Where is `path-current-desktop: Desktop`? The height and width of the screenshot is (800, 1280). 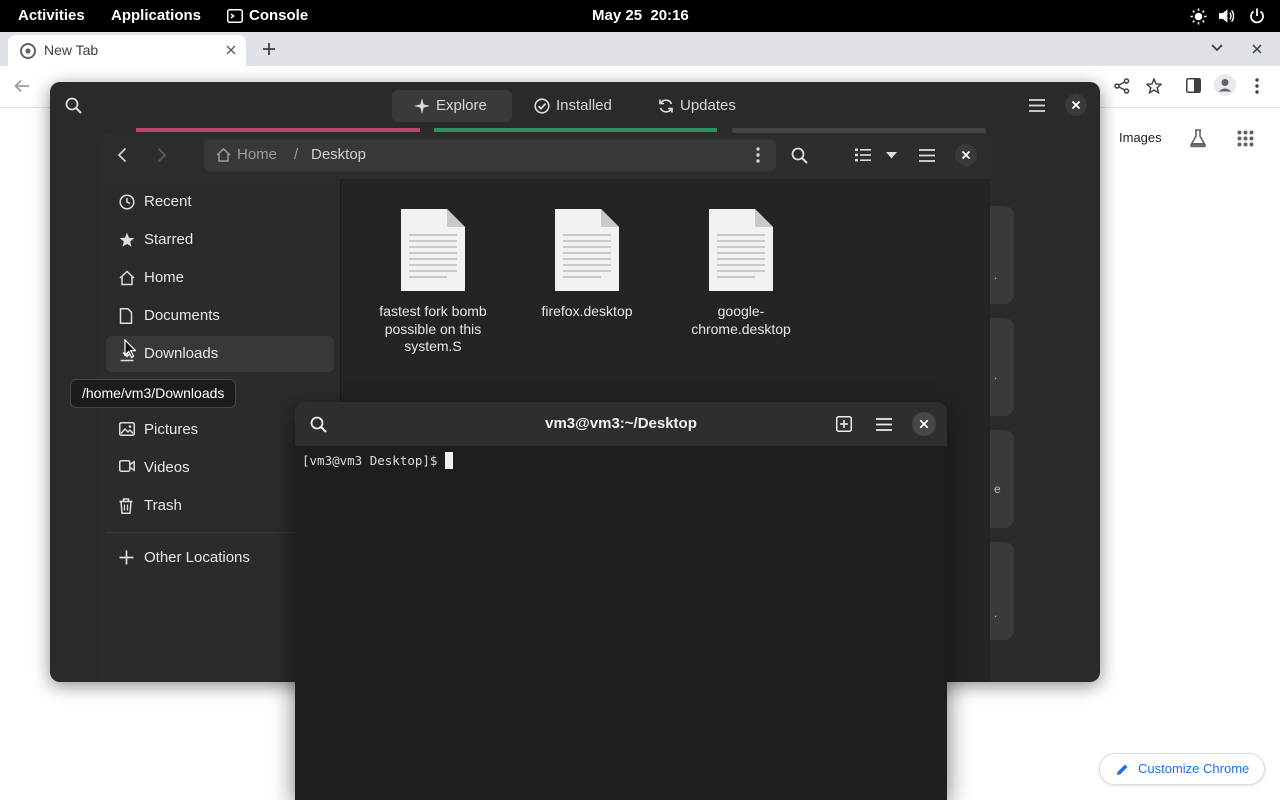 path-current-desktop: Desktop is located at coordinates (338, 155).